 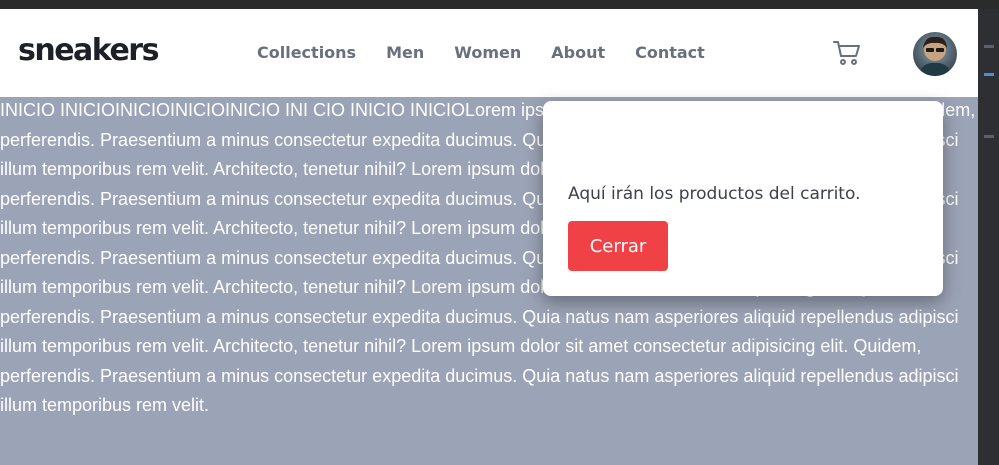 What do you see at coordinates (670, 52) in the screenshot?
I see `nav-link-contact: Contact` at bounding box center [670, 52].